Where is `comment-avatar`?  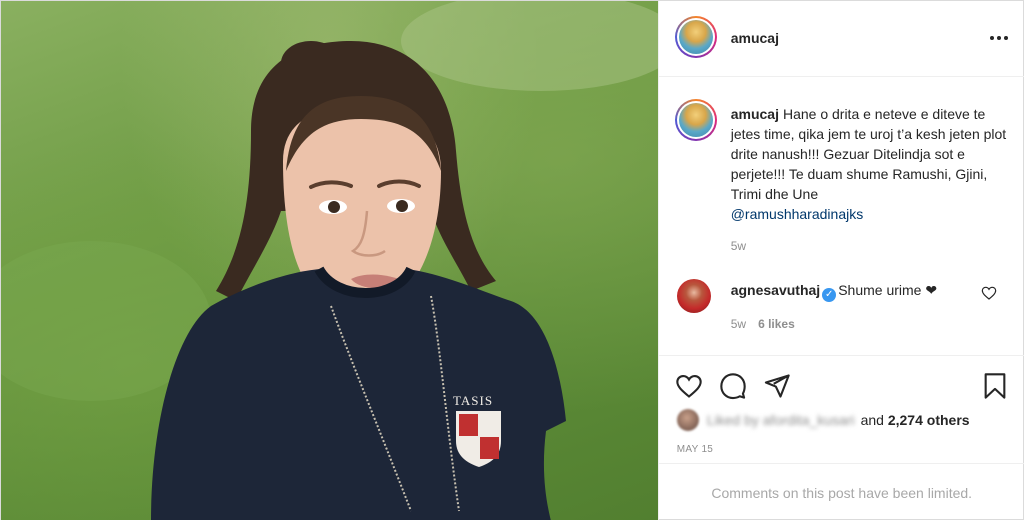 comment-avatar is located at coordinates (693, 296).